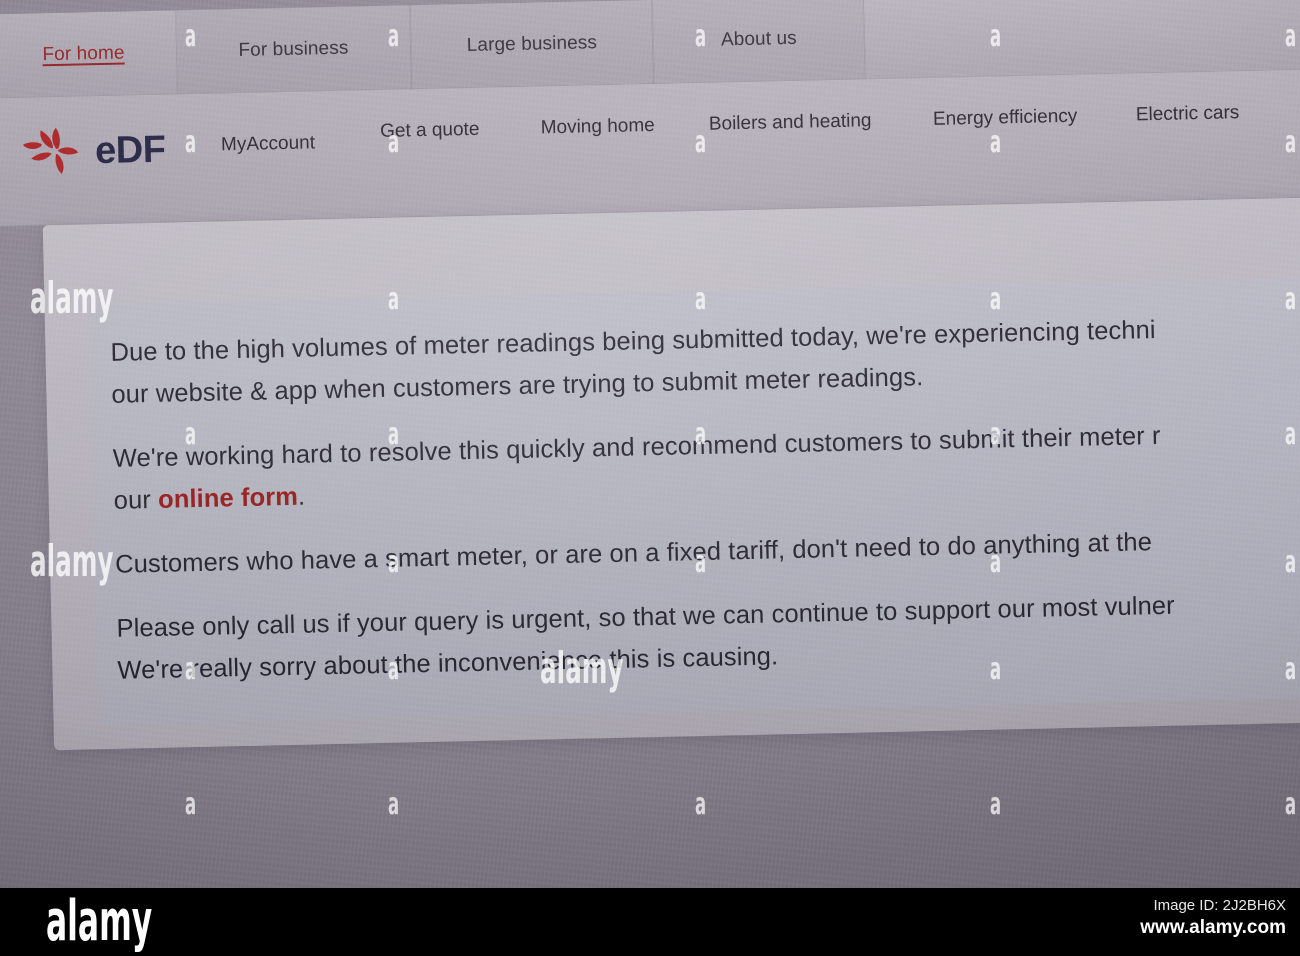 The height and width of the screenshot is (956, 1300). I want to click on nav-item-boilers-and-heating: Boilers and heating, so click(789, 122).